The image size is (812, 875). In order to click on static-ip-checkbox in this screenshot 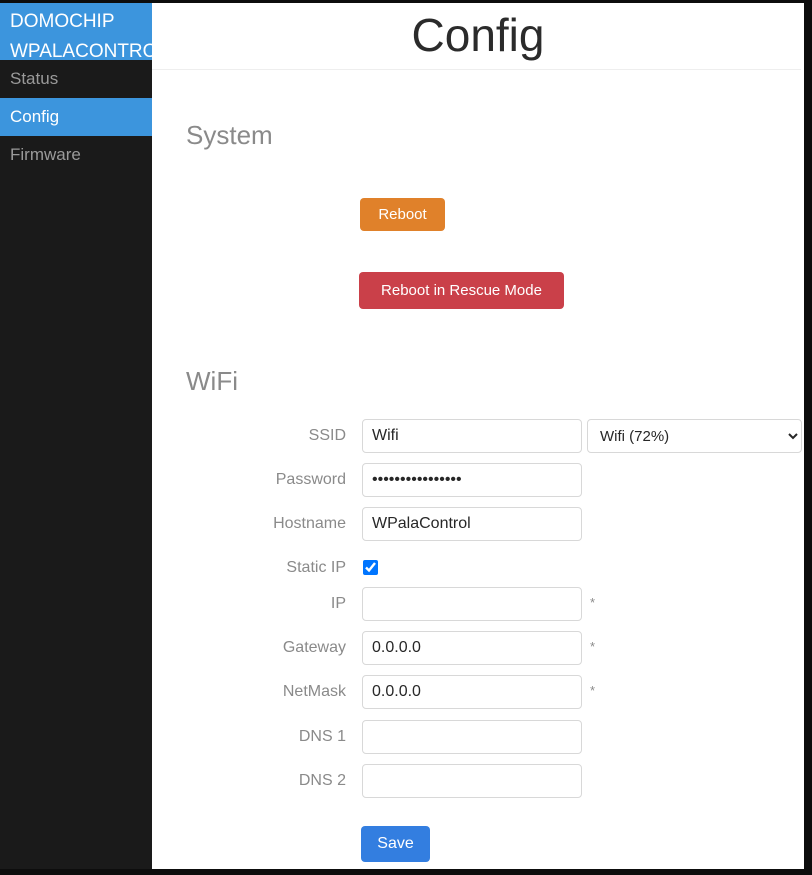, I will do `click(370, 567)`.